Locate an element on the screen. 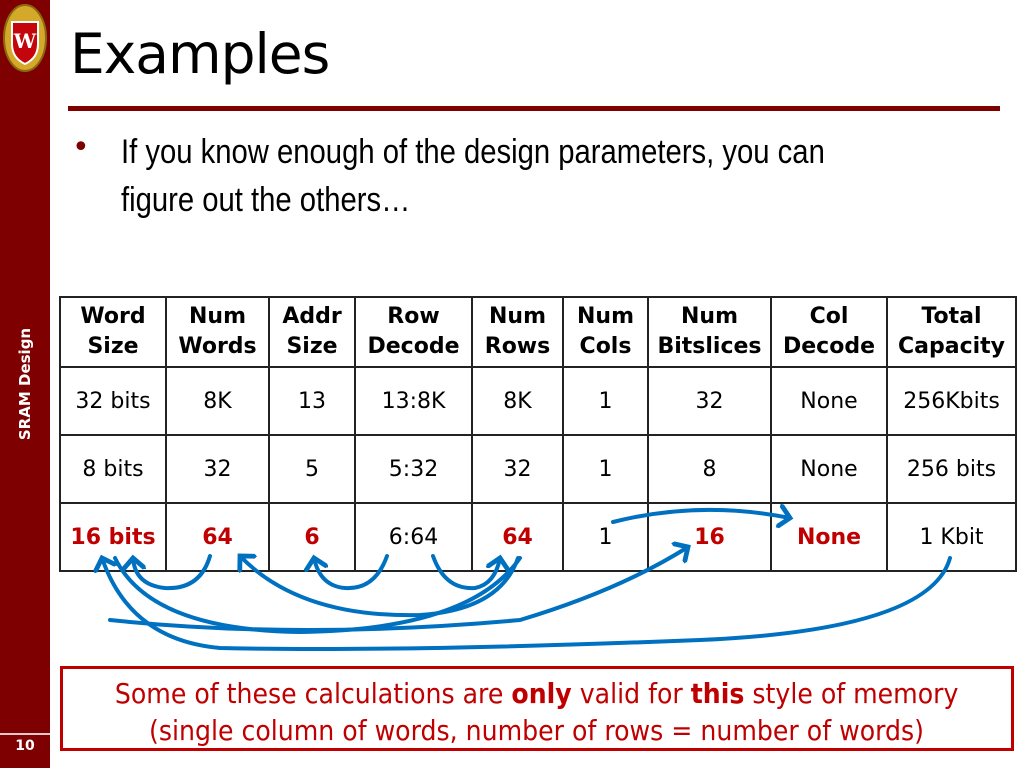  table-cell: 6:64 is located at coordinates (413, 537).